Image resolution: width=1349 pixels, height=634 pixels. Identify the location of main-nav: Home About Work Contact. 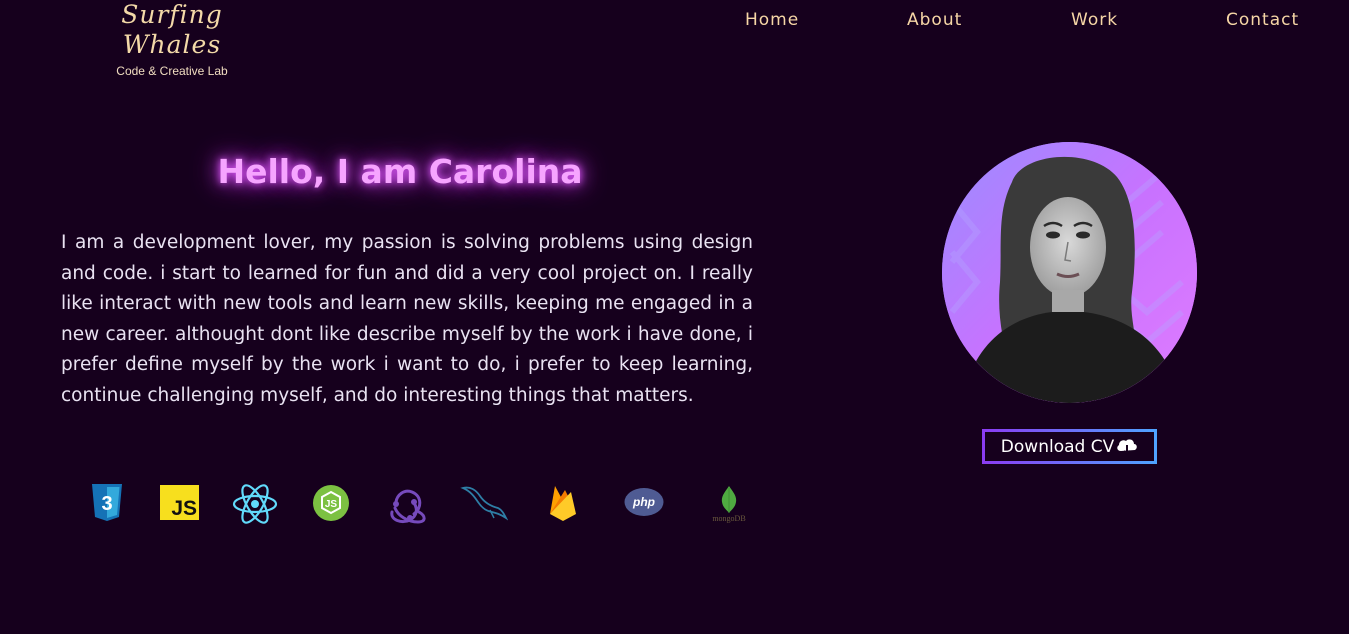
(674, 22).